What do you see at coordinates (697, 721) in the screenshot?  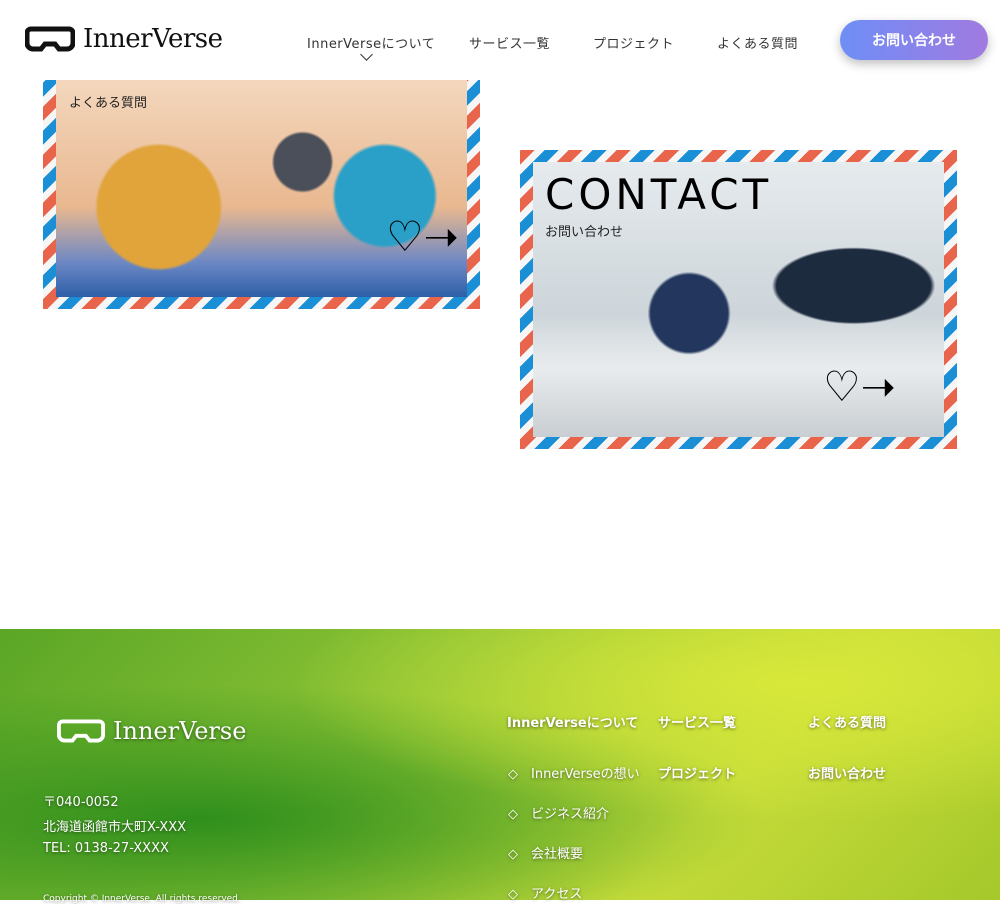 I see `footer-nav-services: サービス一覧` at bounding box center [697, 721].